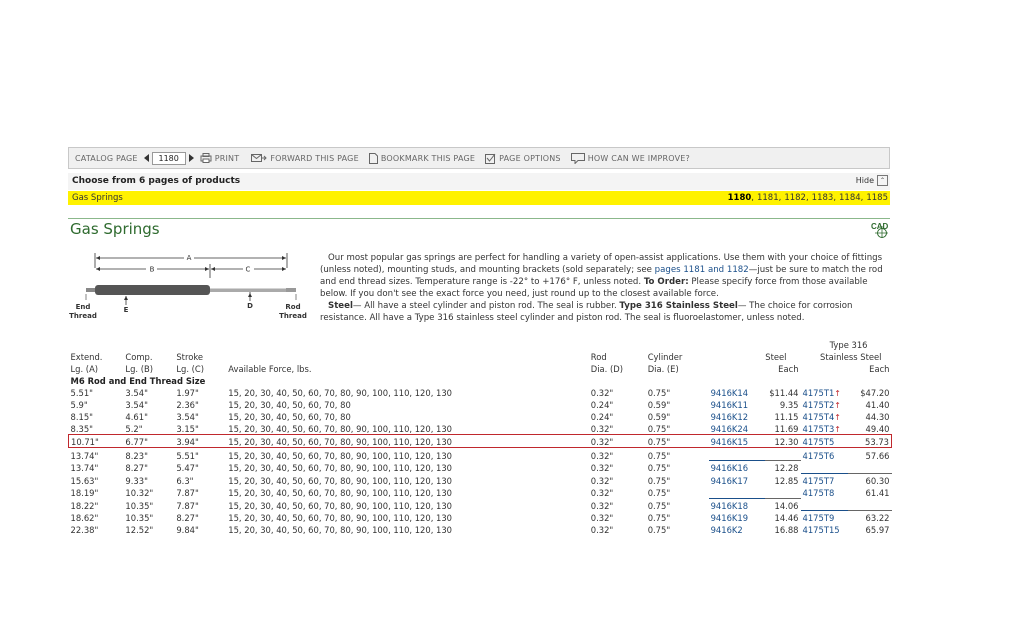 Image resolution: width=1024 pixels, height=640 pixels. I want to click on stroke-length-cell: 3.54", so click(187, 417).